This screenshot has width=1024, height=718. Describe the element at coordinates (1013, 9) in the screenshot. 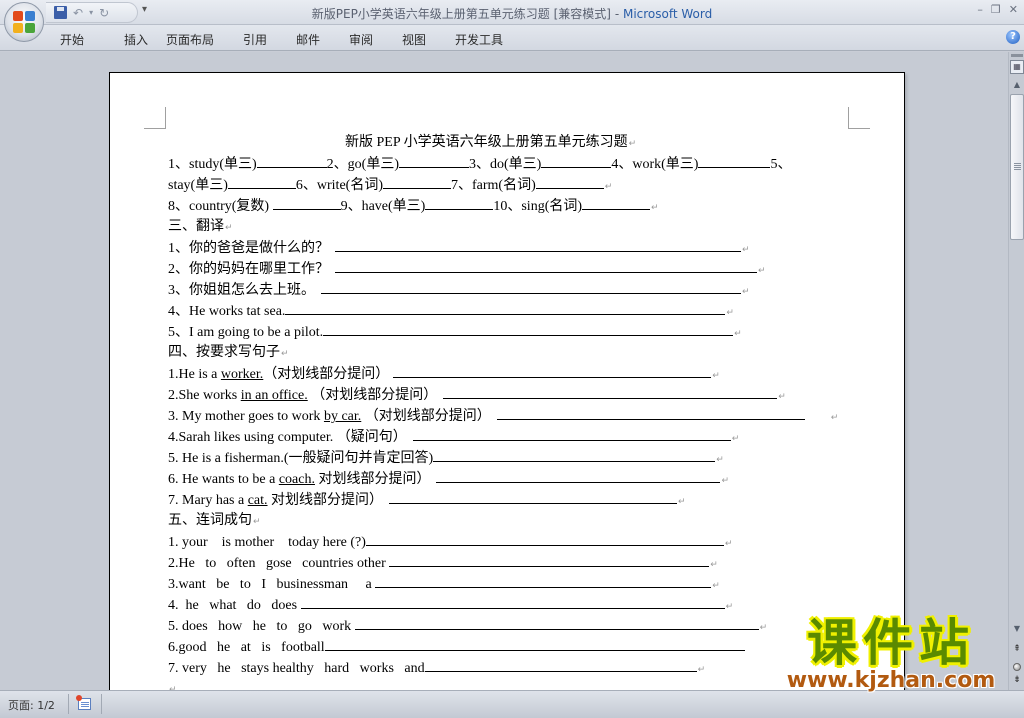

I see `close-button: ✕` at that location.